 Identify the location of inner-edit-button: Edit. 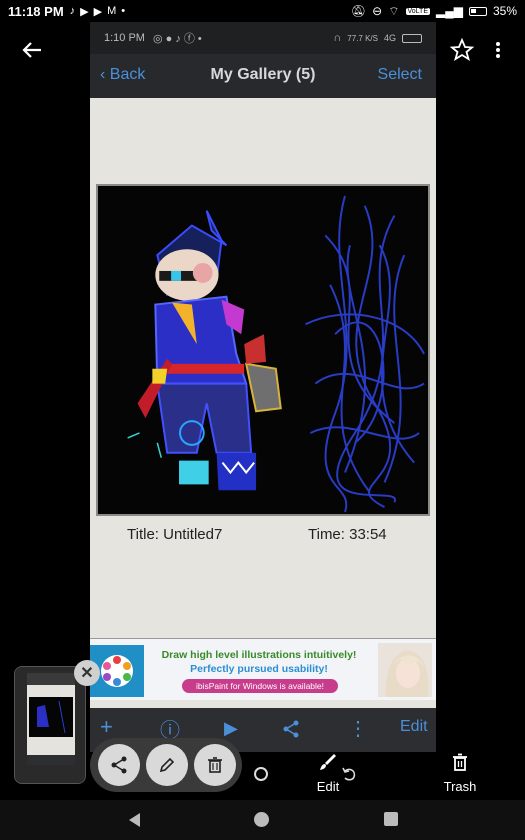
(414, 726).